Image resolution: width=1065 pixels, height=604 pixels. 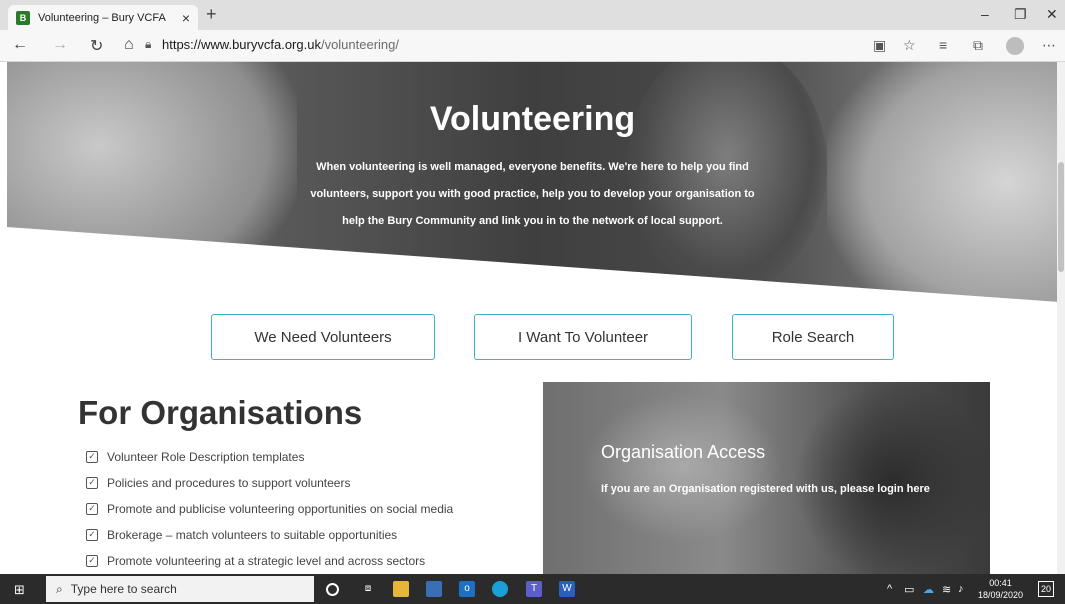 I want to click on home-icon: ⌂, so click(x=129, y=45).